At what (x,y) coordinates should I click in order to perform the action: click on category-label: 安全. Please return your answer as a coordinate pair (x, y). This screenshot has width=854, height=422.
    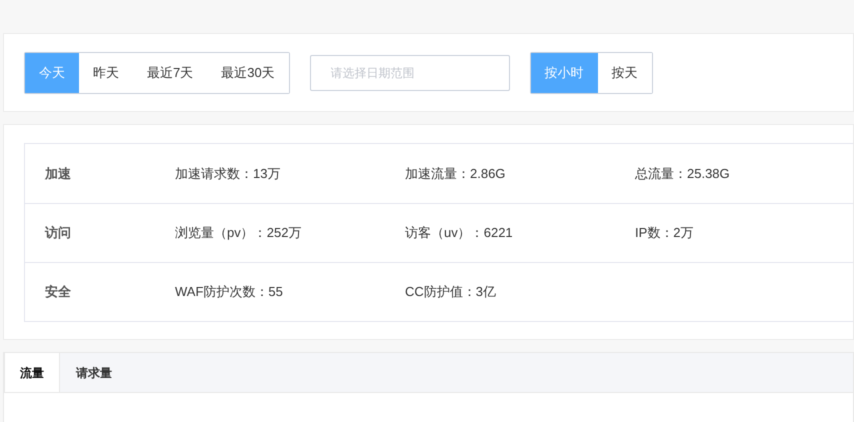
    Looking at the image, I should click on (57, 292).